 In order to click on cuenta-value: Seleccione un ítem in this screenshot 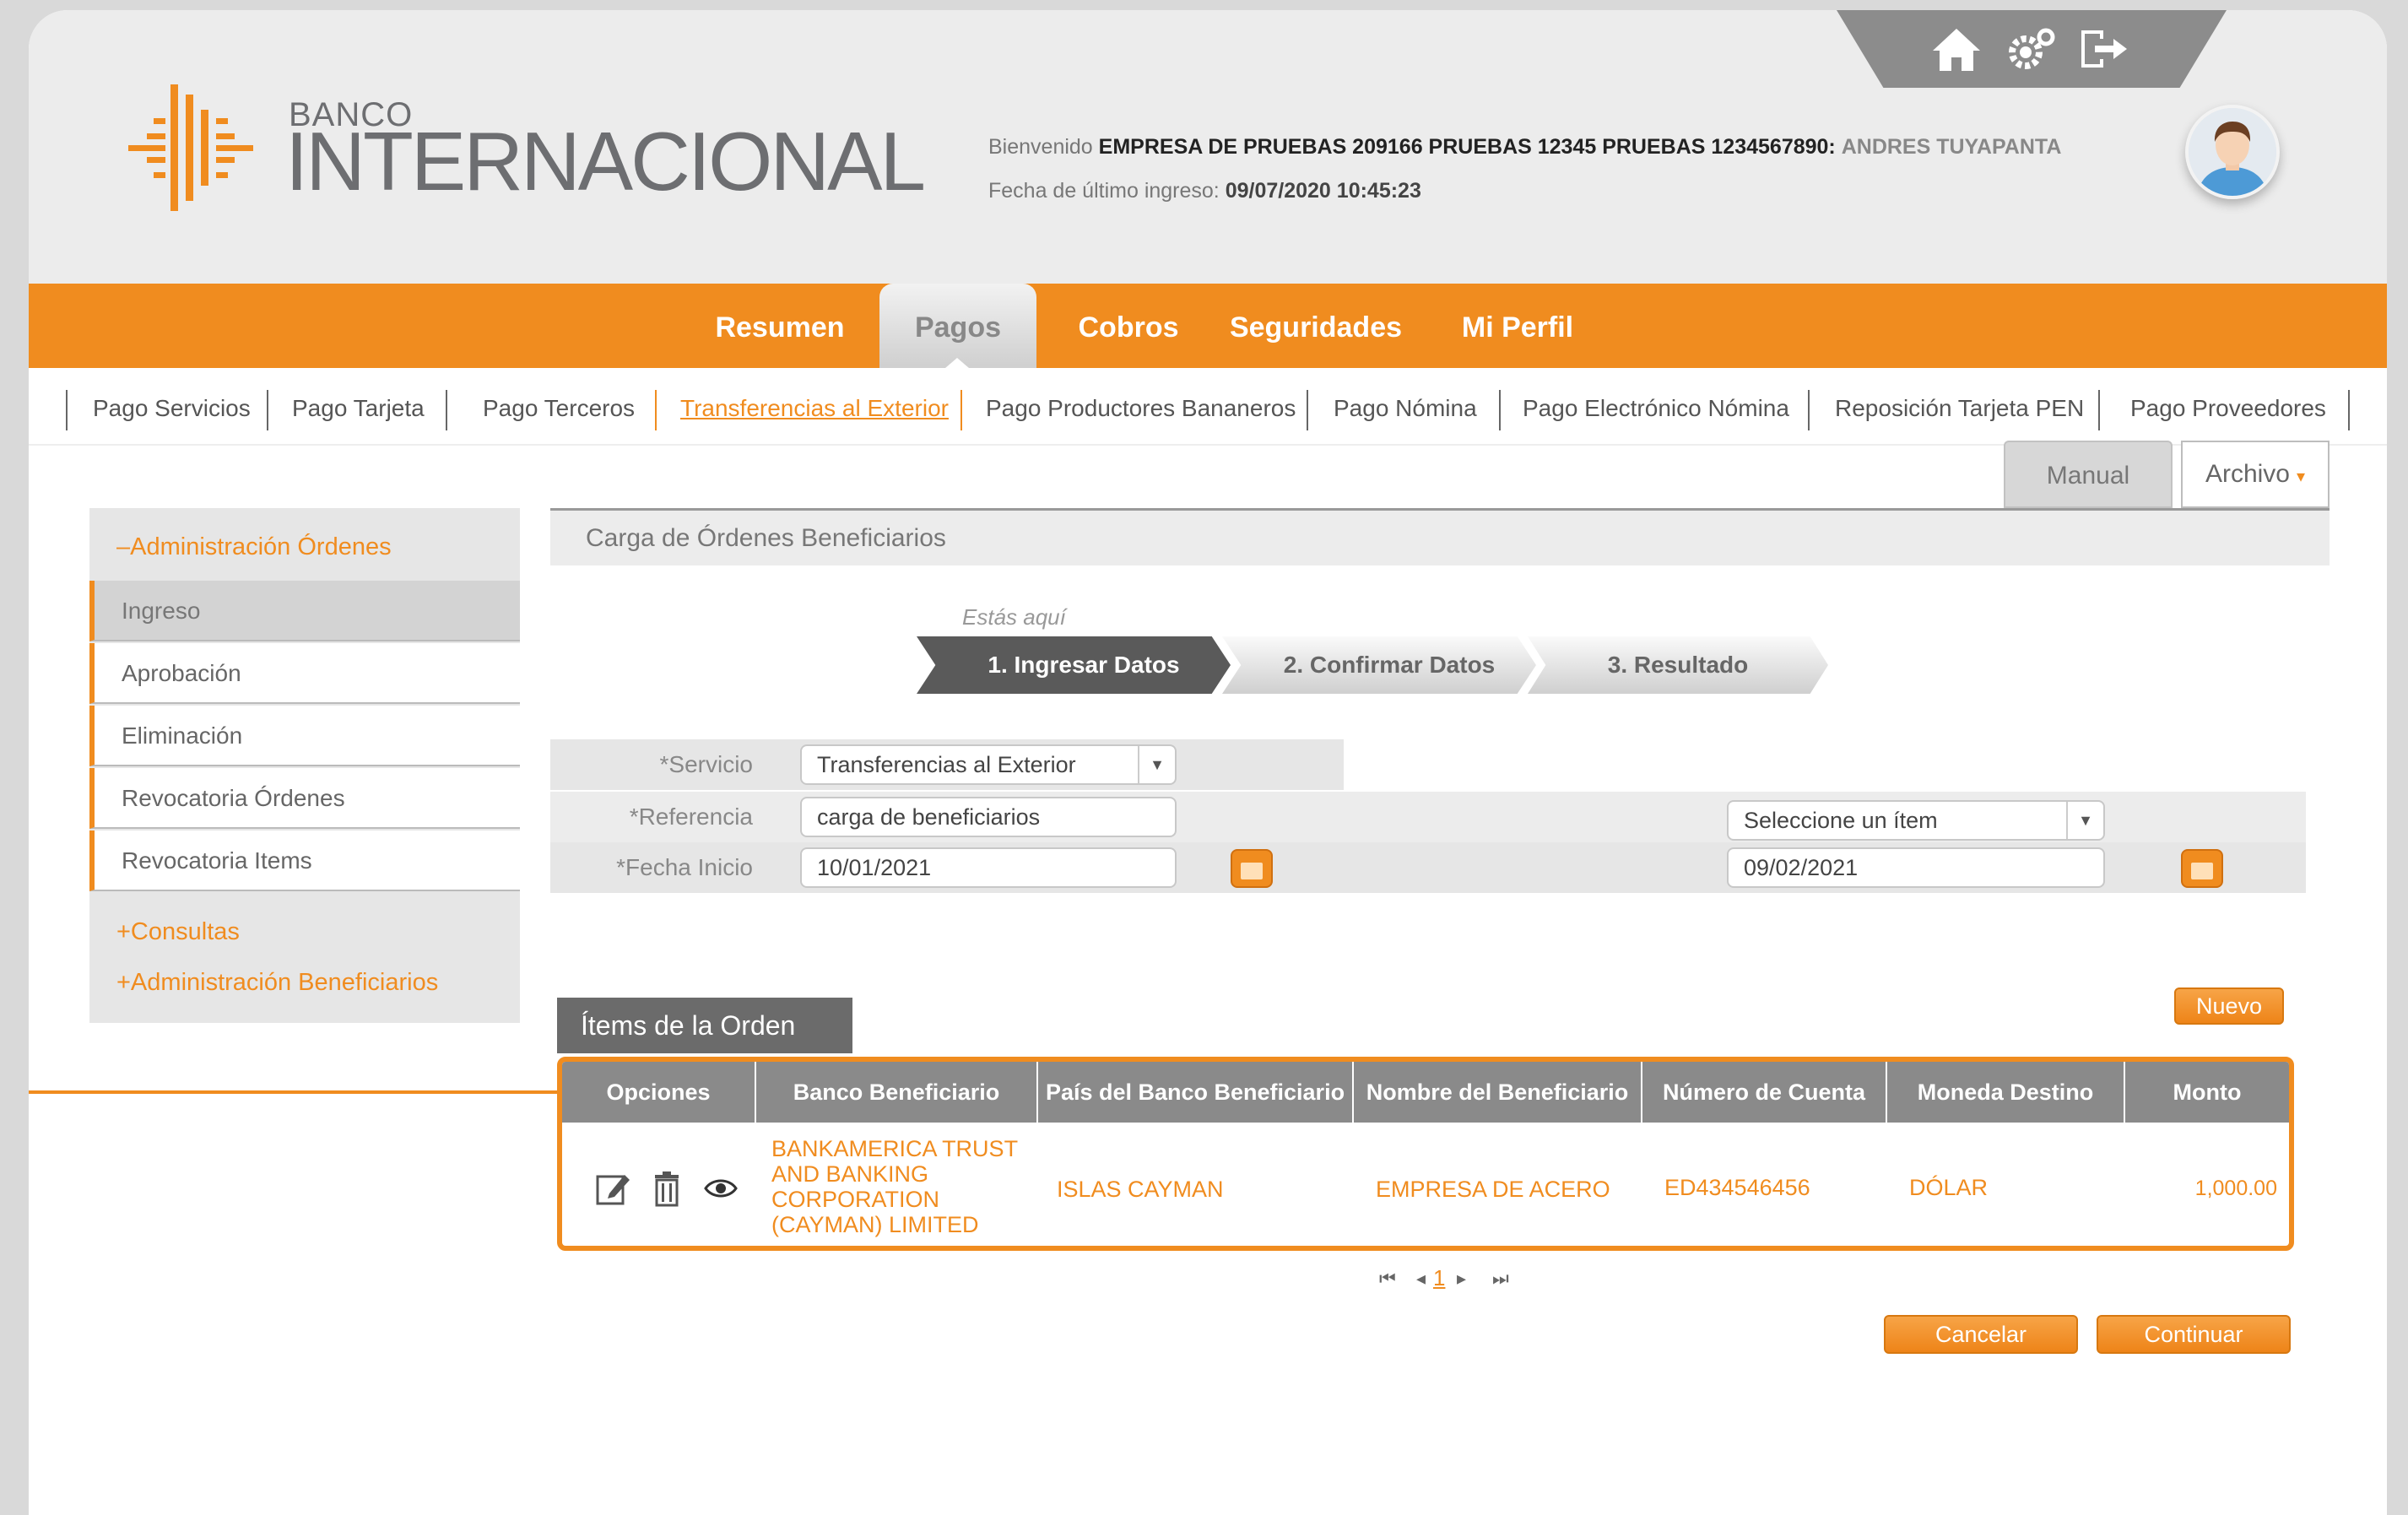, I will do `click(1841, 820)`.